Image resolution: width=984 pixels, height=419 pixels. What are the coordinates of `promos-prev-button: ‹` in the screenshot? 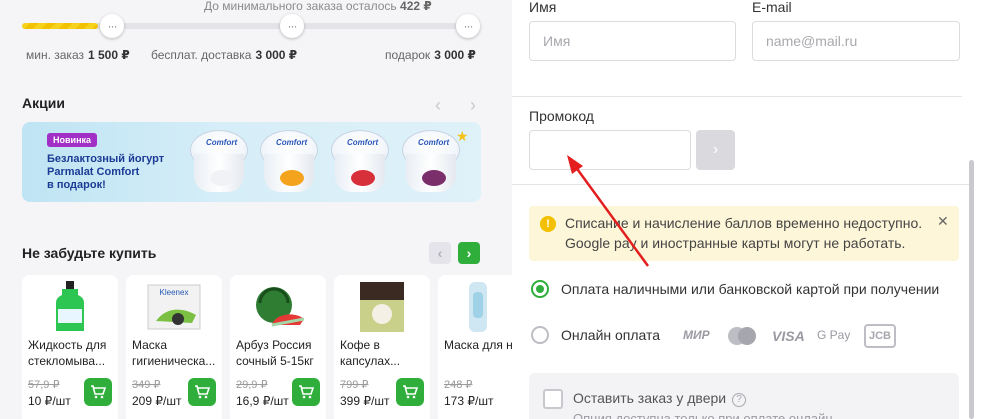 It's located at (438, 105).